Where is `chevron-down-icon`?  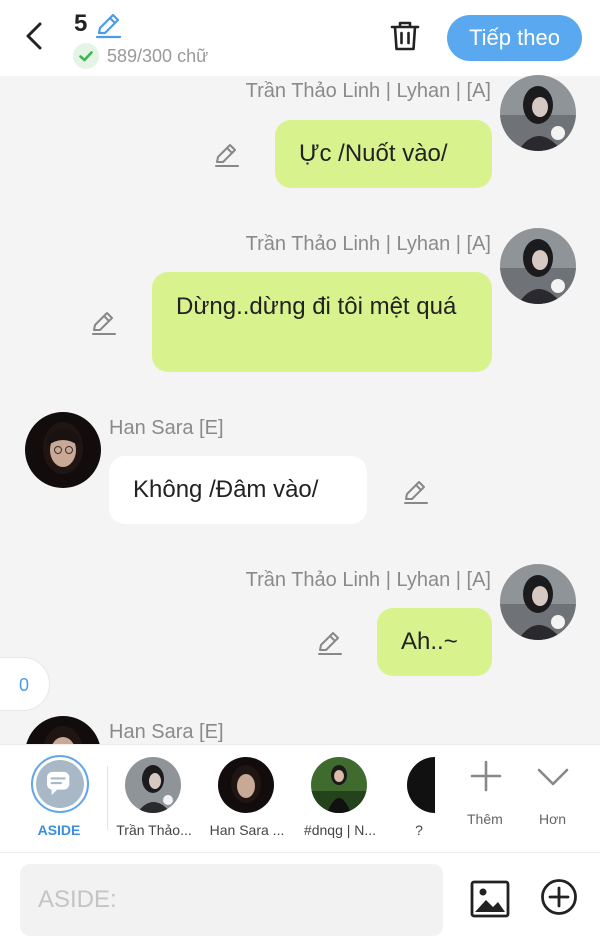 chevron-down-icon is located at coordinates (553, 776).